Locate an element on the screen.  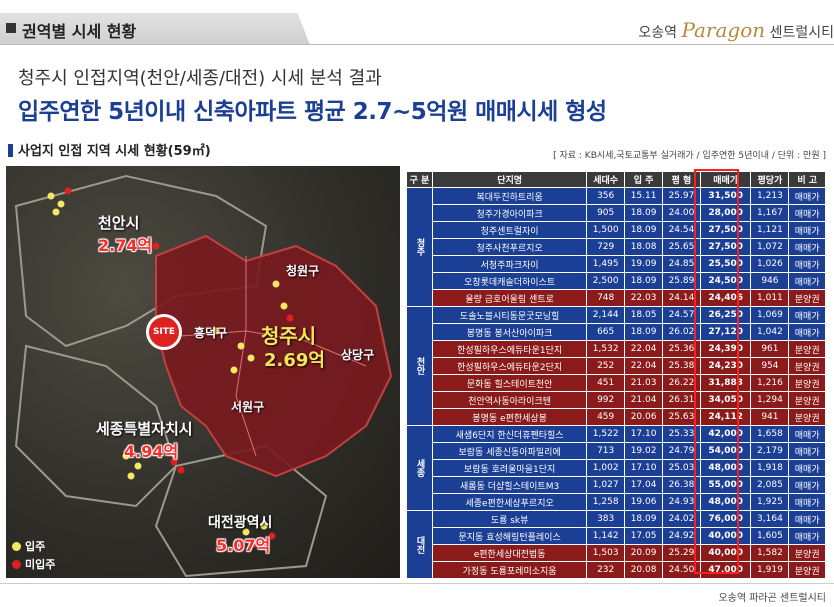
table-cell: 24.00 is located at coordinates (681, 213).